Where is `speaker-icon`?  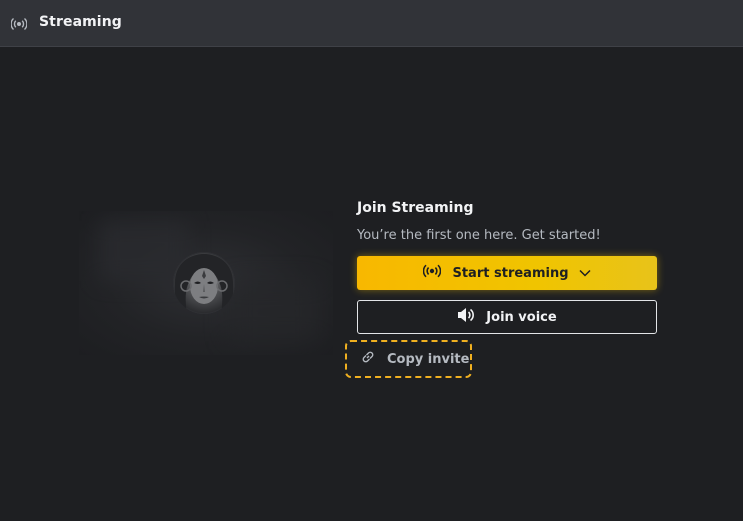
speaker-icon is located at coordinates (466, 317).